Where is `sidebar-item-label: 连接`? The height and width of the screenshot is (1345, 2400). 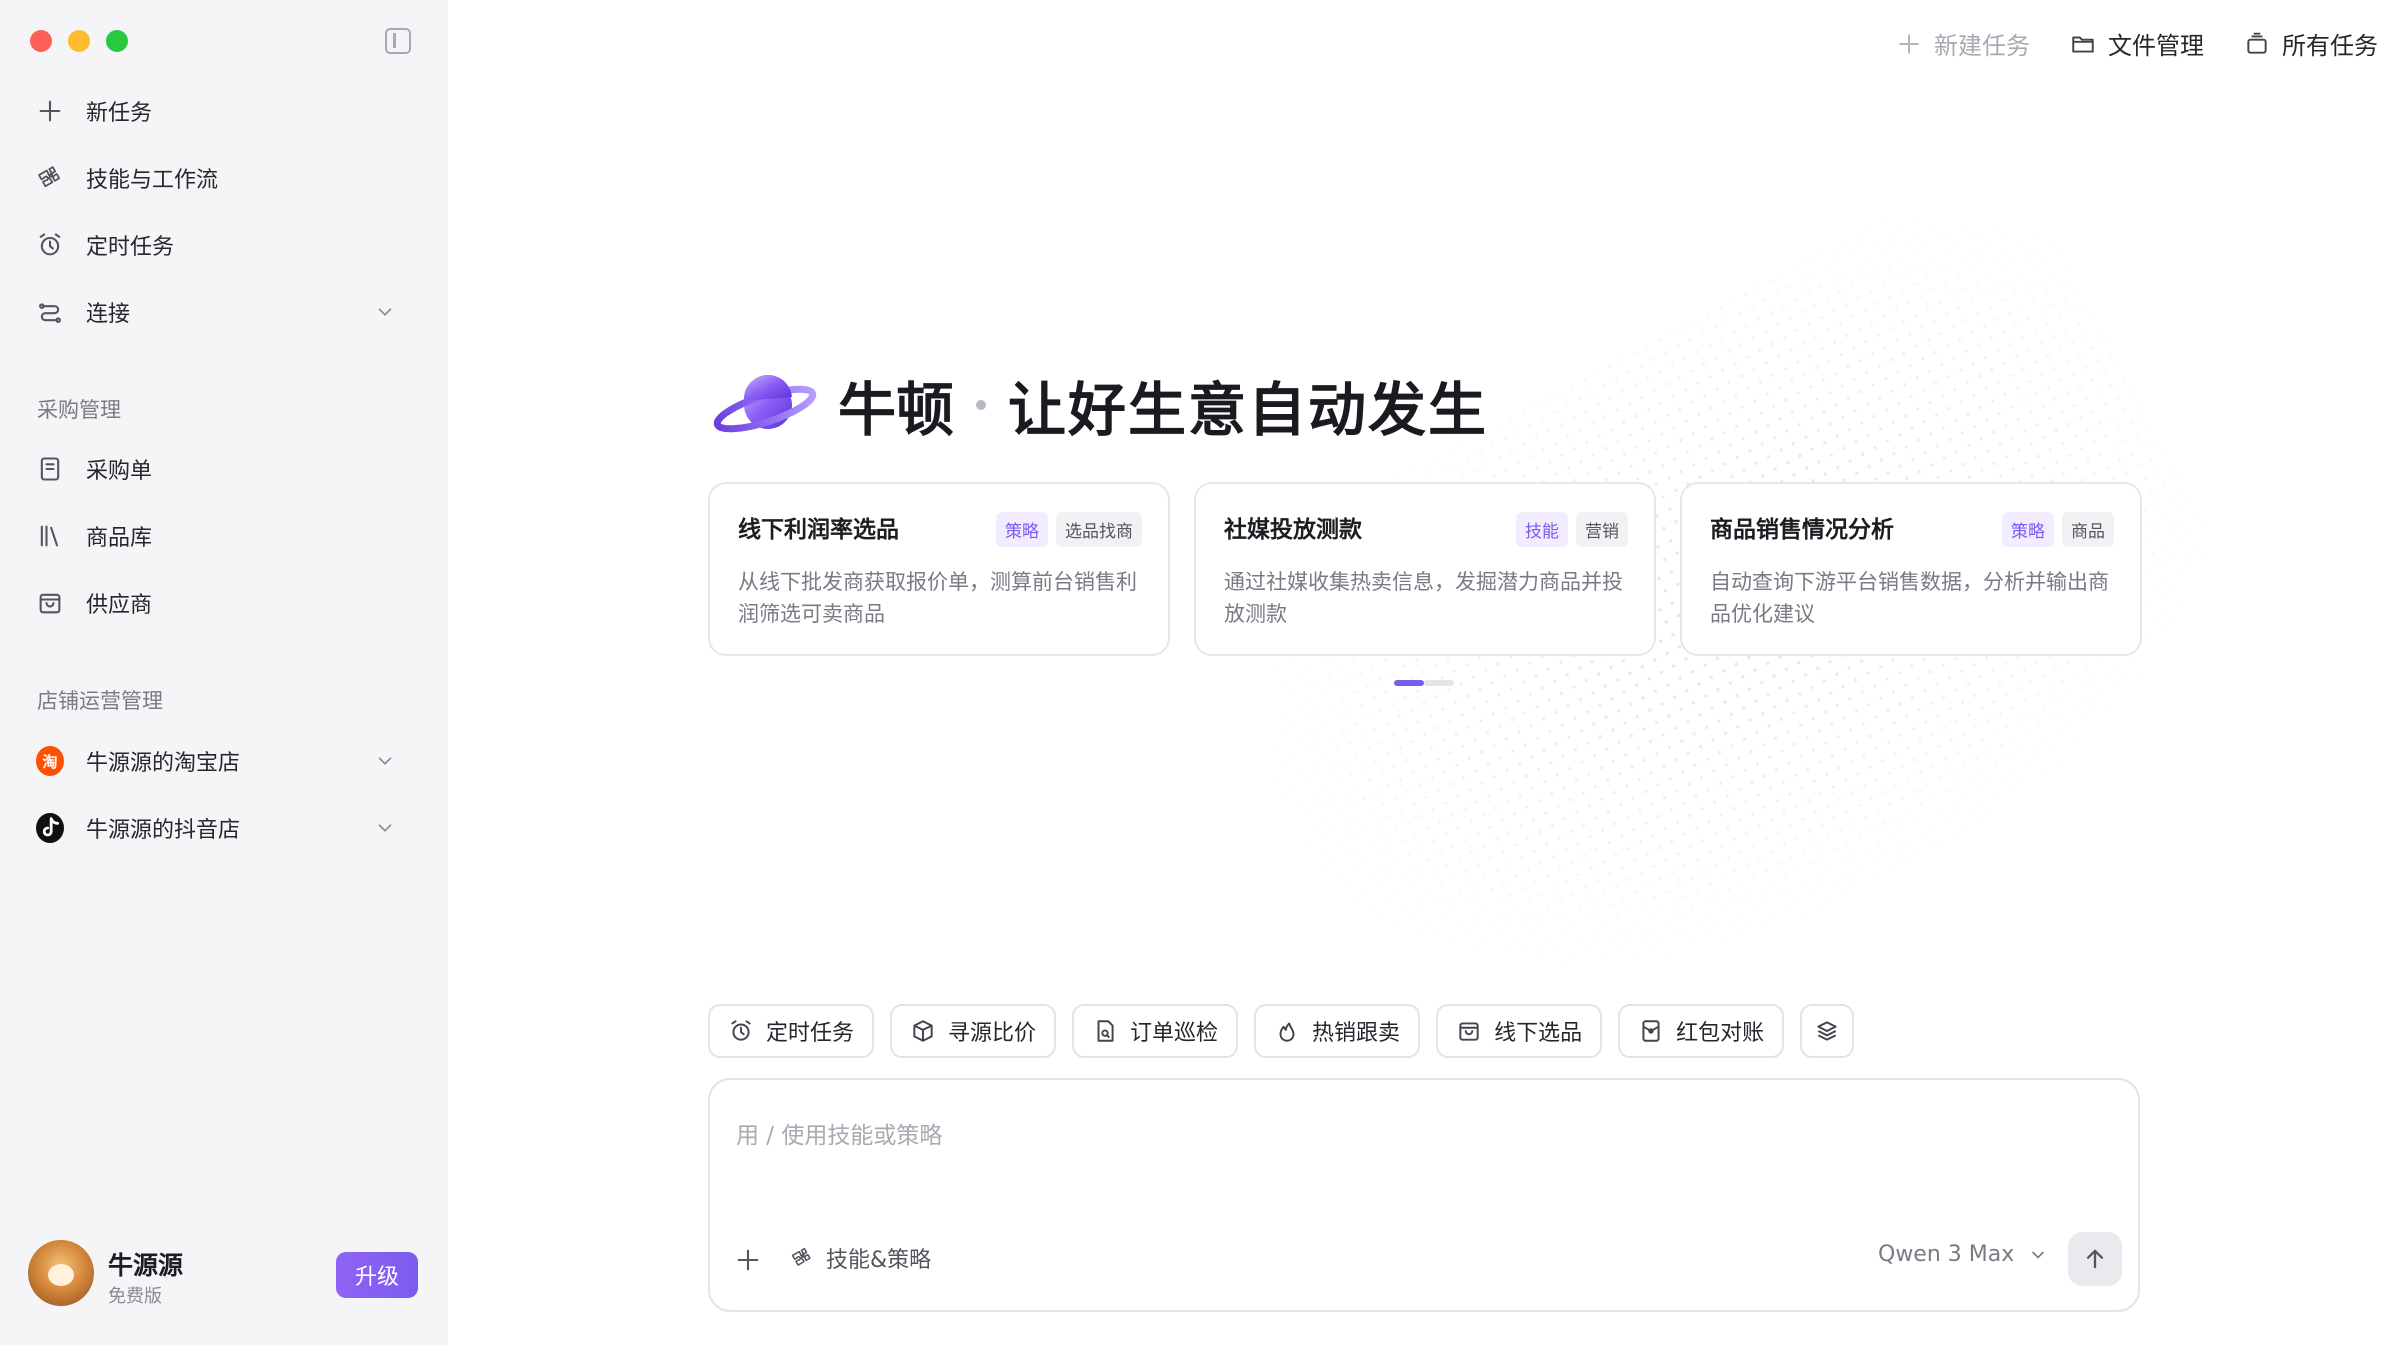
sidebar-item-label: 连接 is located at coordinates (108, 314).